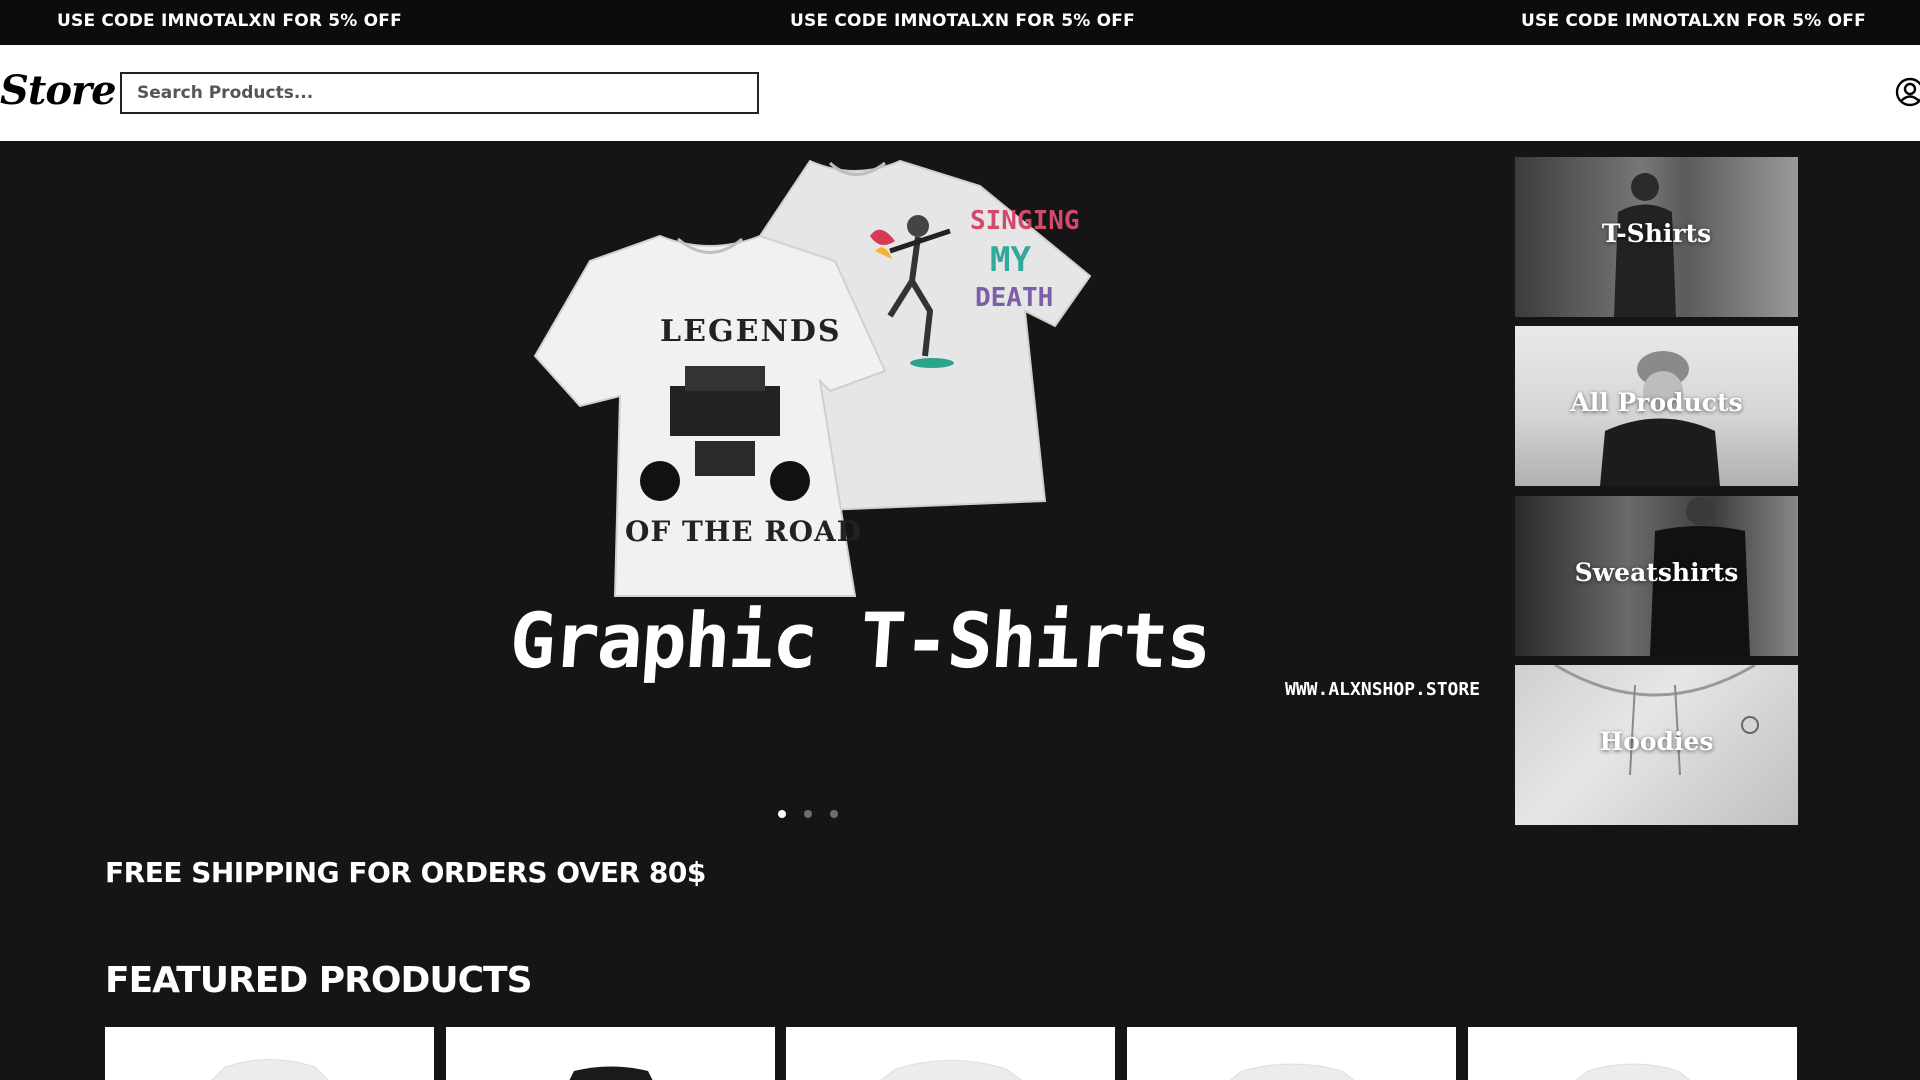  I want to click on free-shipping-banner: FREE SHIPPING FOR ORDERS OVER 80$, so click(405, 872).